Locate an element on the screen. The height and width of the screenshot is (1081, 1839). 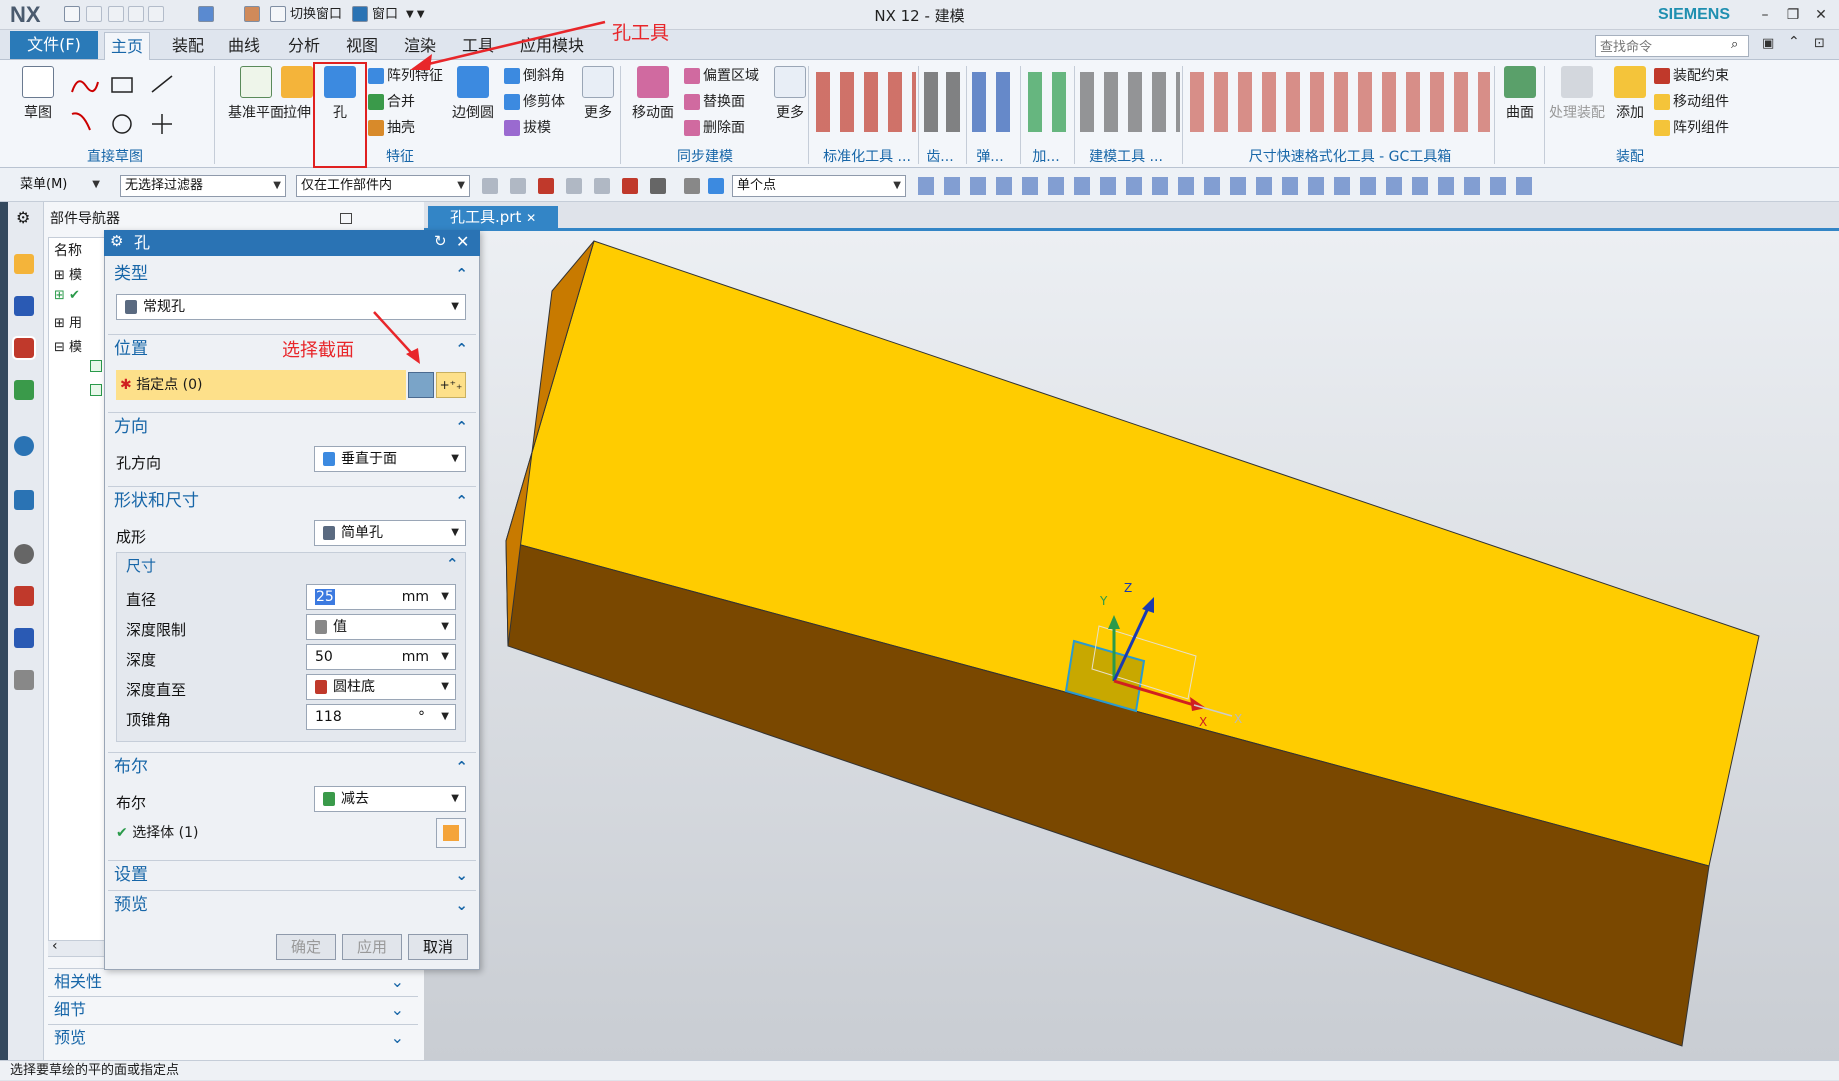
pattern-component-button: 阵列组件 is located at coordinates (1691, 128).